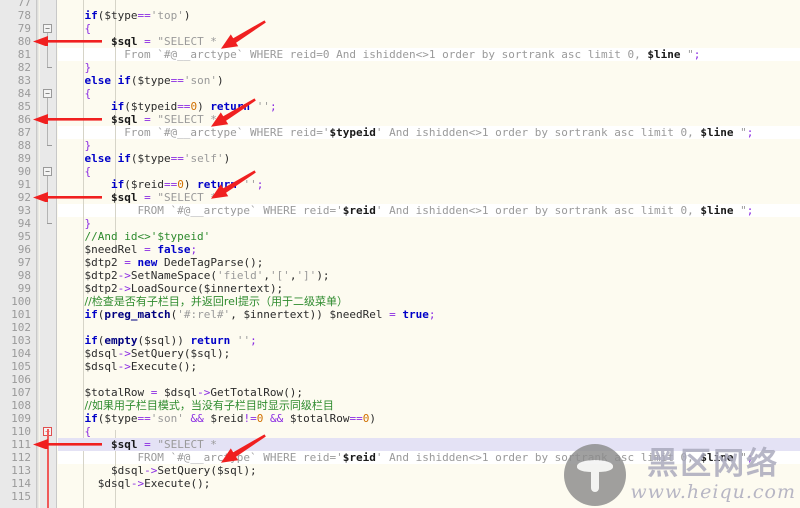  Describe the element at coordinates (260, 184) in the screenshot. I see `token-semi: ;` at that location.